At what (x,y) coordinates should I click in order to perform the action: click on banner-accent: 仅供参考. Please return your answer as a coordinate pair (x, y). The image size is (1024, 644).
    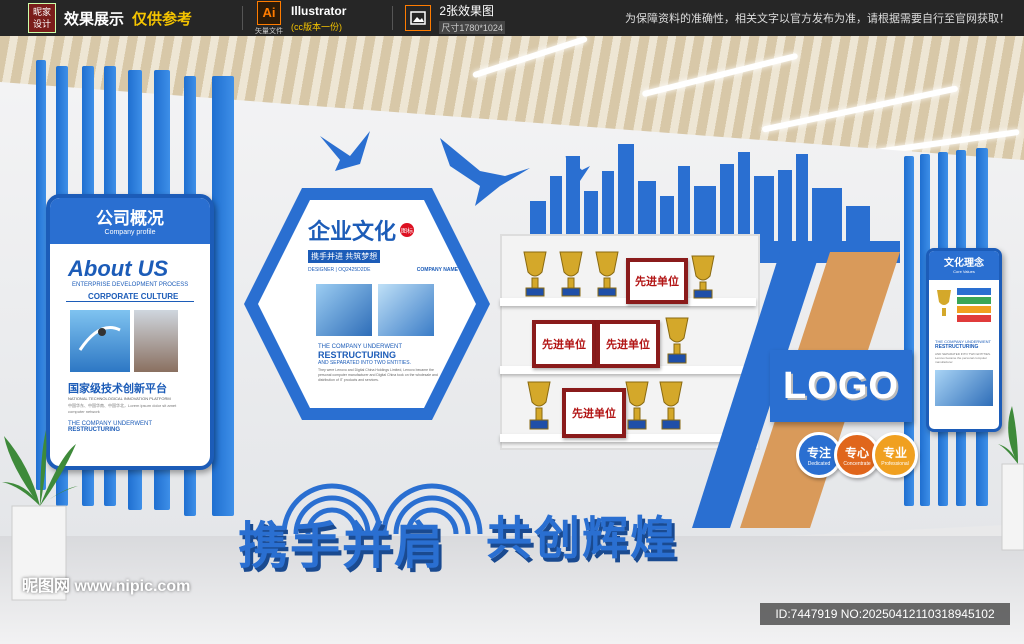
    Looking at the image, I should click on (162, 19).